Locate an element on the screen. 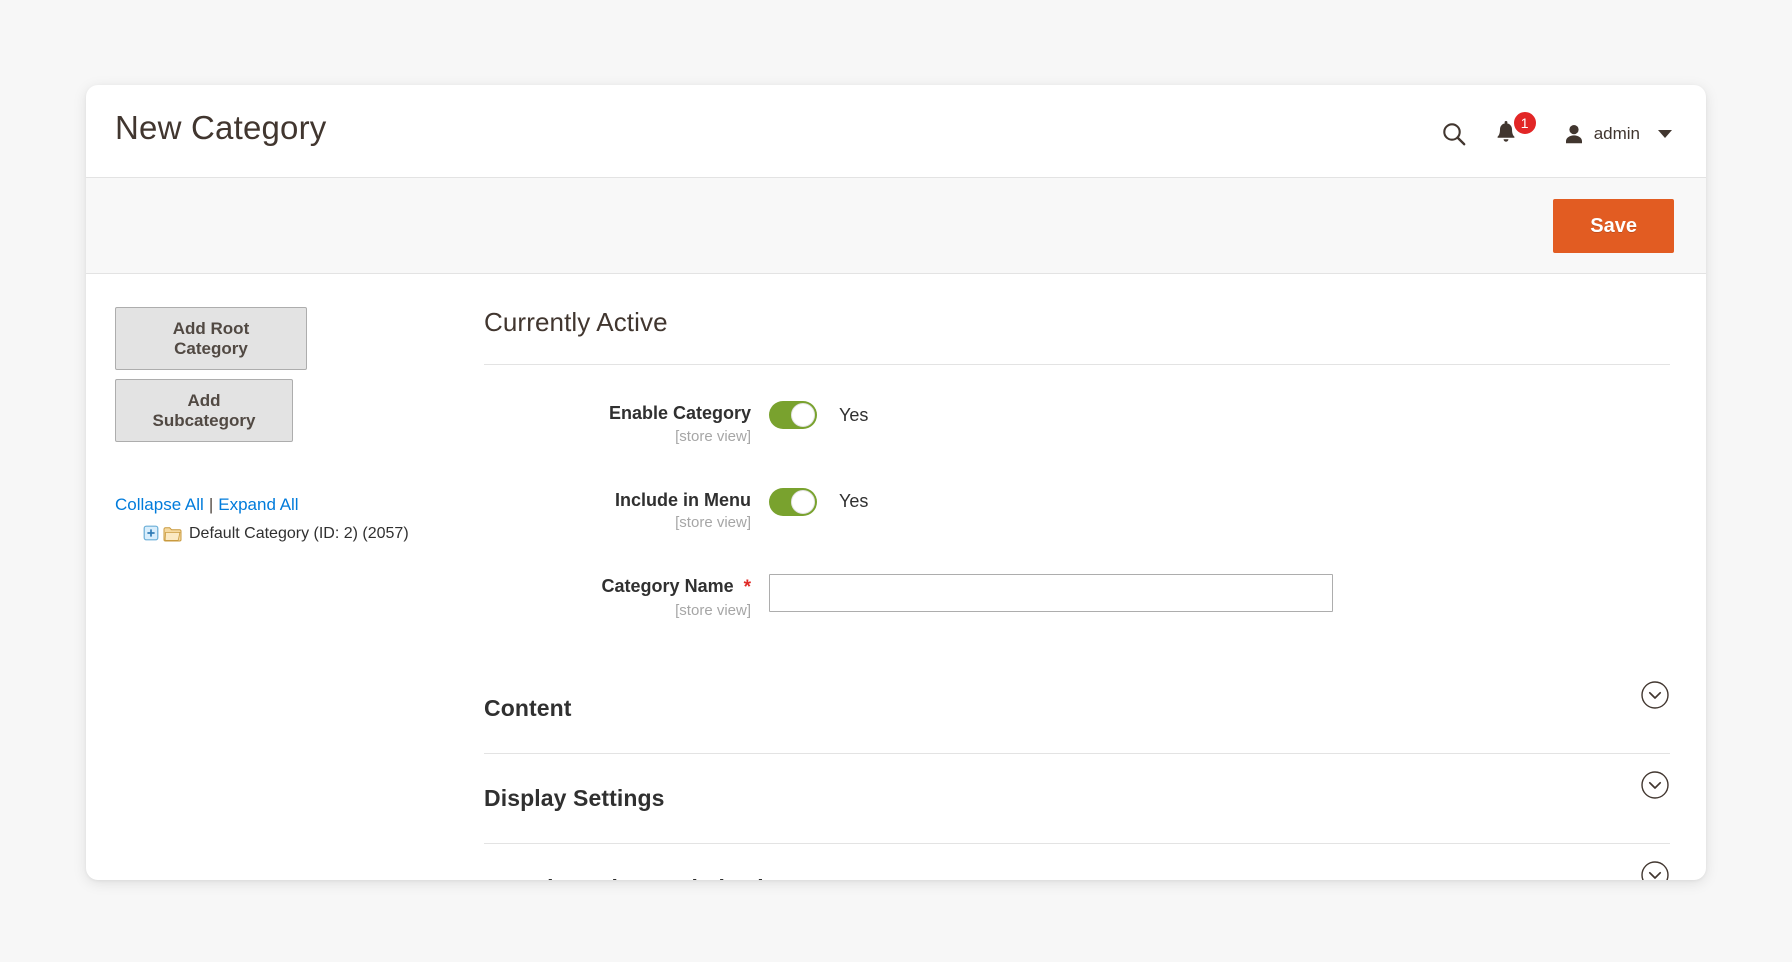 This screenshot has width=1792, height=962. header-tools: 1 admin is located at coordinates (1551, 132).